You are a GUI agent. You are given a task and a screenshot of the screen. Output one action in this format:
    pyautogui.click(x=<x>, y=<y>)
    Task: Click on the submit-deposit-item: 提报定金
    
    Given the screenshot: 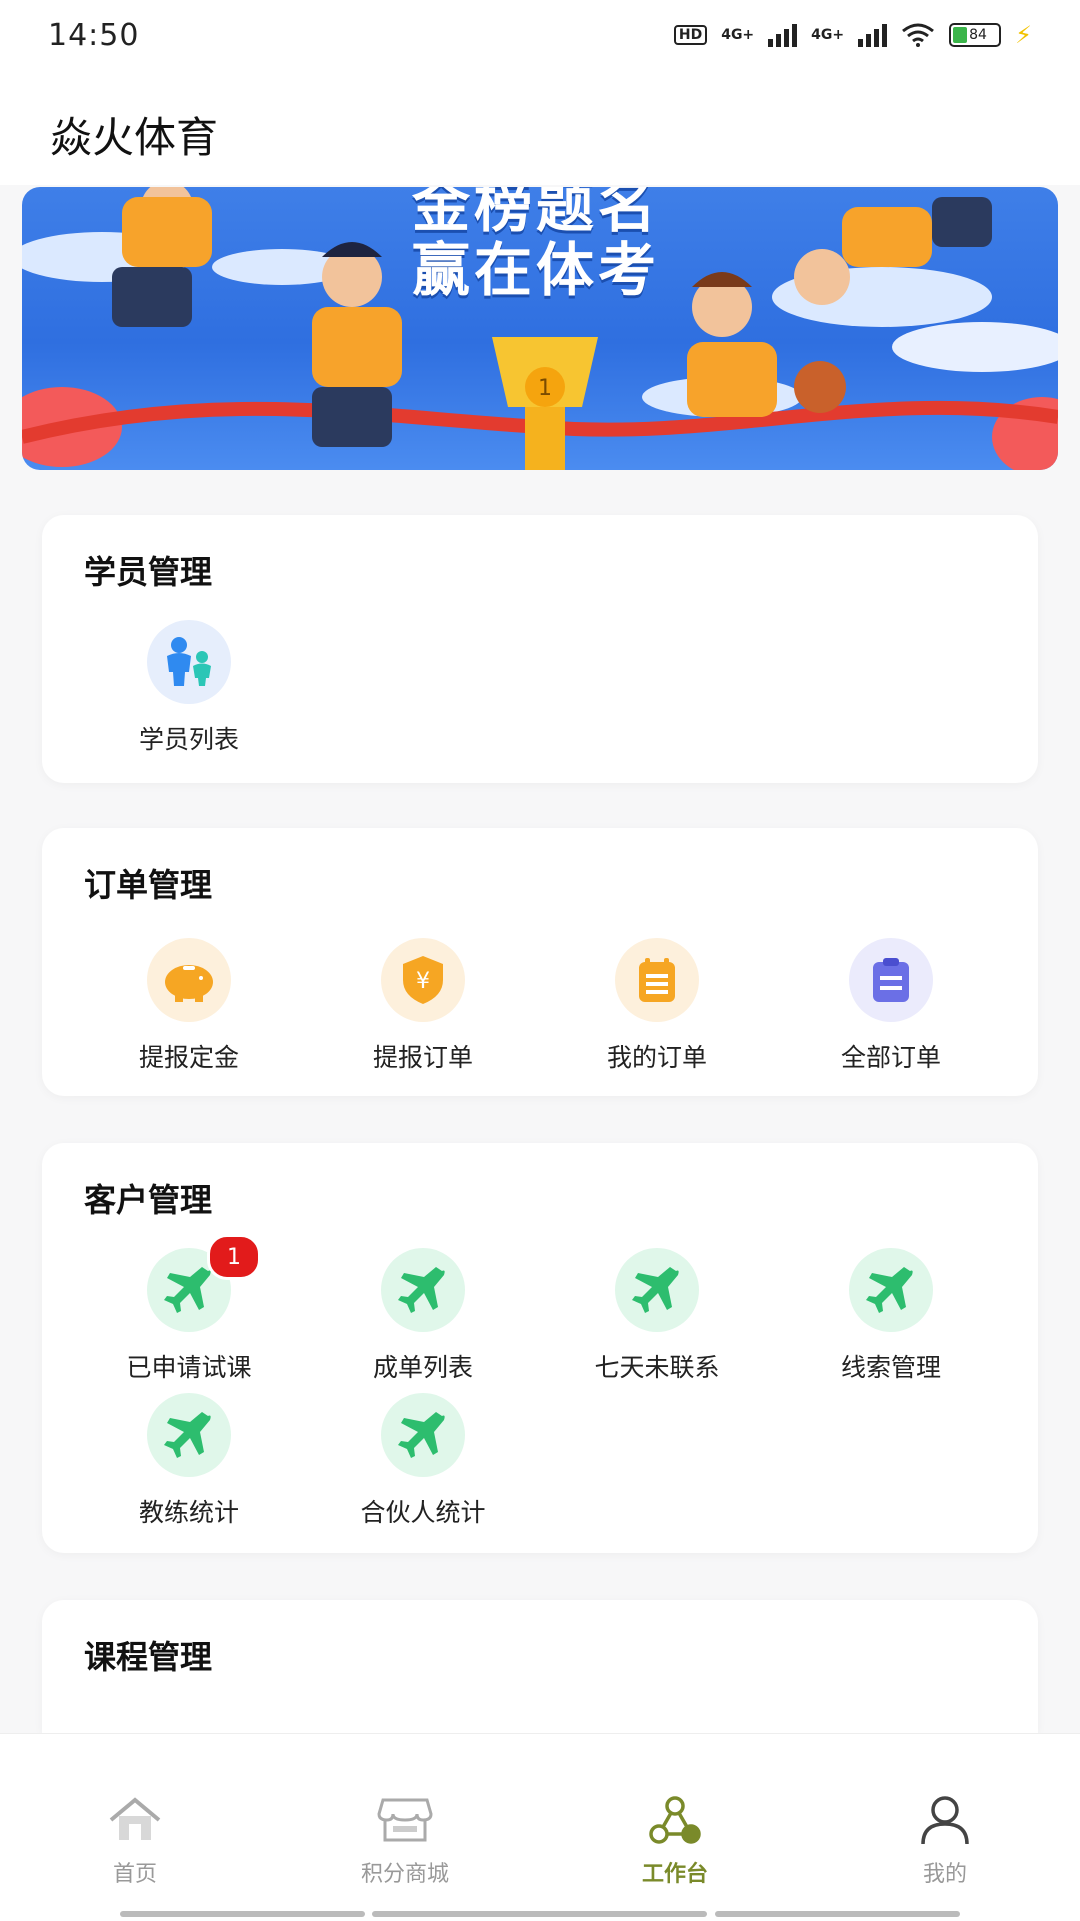 What is the action you would take?
    pyautogui.click(x=189, y=1006)
    